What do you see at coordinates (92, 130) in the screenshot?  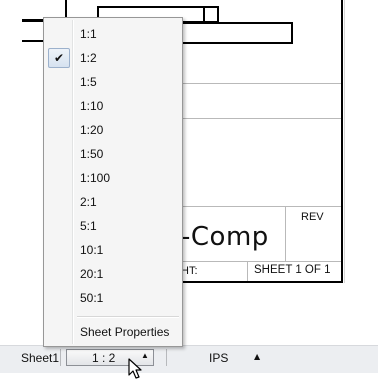 I see `menu-item-label: 1:20` at bounding box center [92, 130].